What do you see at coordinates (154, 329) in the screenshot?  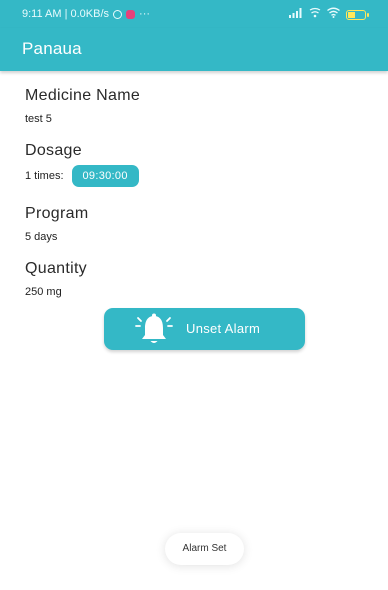 I see `bell-ringing-icon` at bounding box center [154, 329].